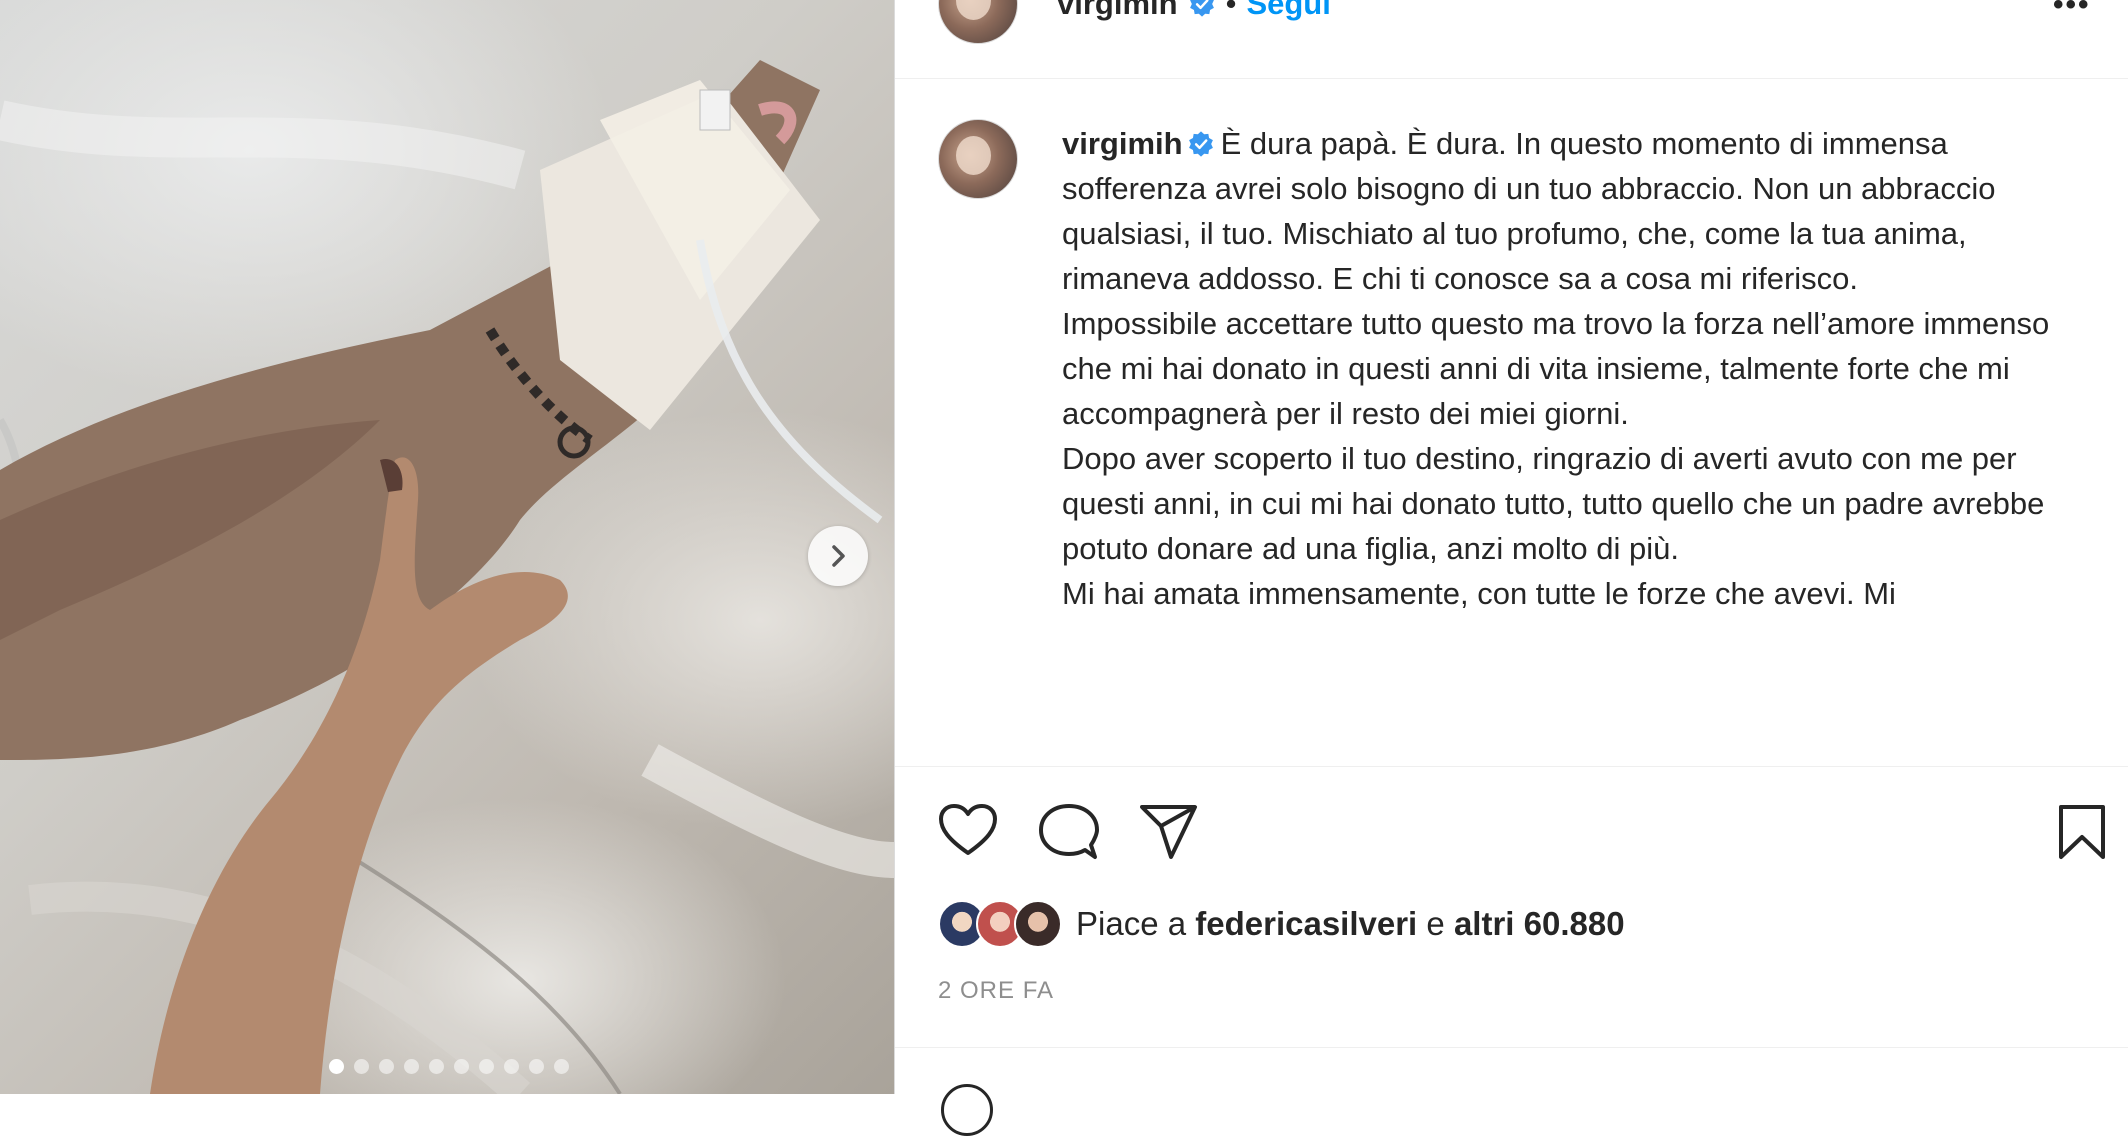 Image resolution: width=2128 pixels, height=1136 pixels. I want to click on chevron-right-icon, so click(838, 556).